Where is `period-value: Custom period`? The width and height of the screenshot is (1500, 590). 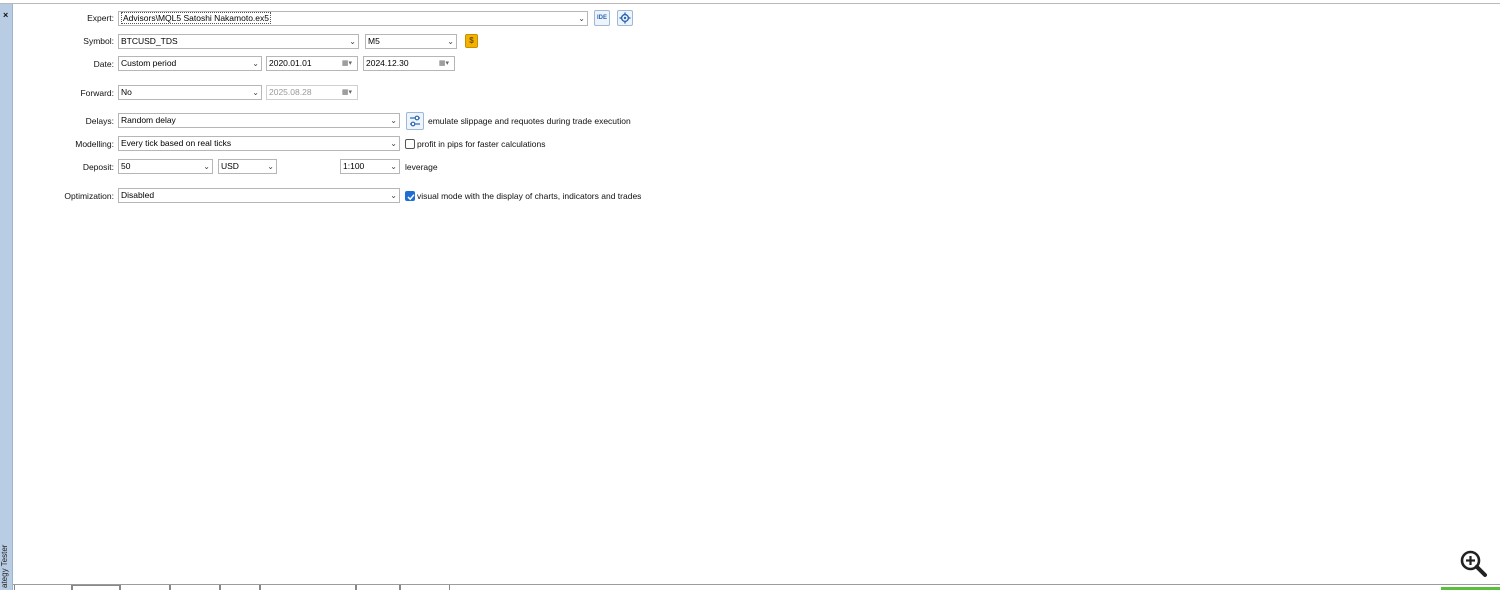
period-value: Custom period is located at coordinates (149, 63).